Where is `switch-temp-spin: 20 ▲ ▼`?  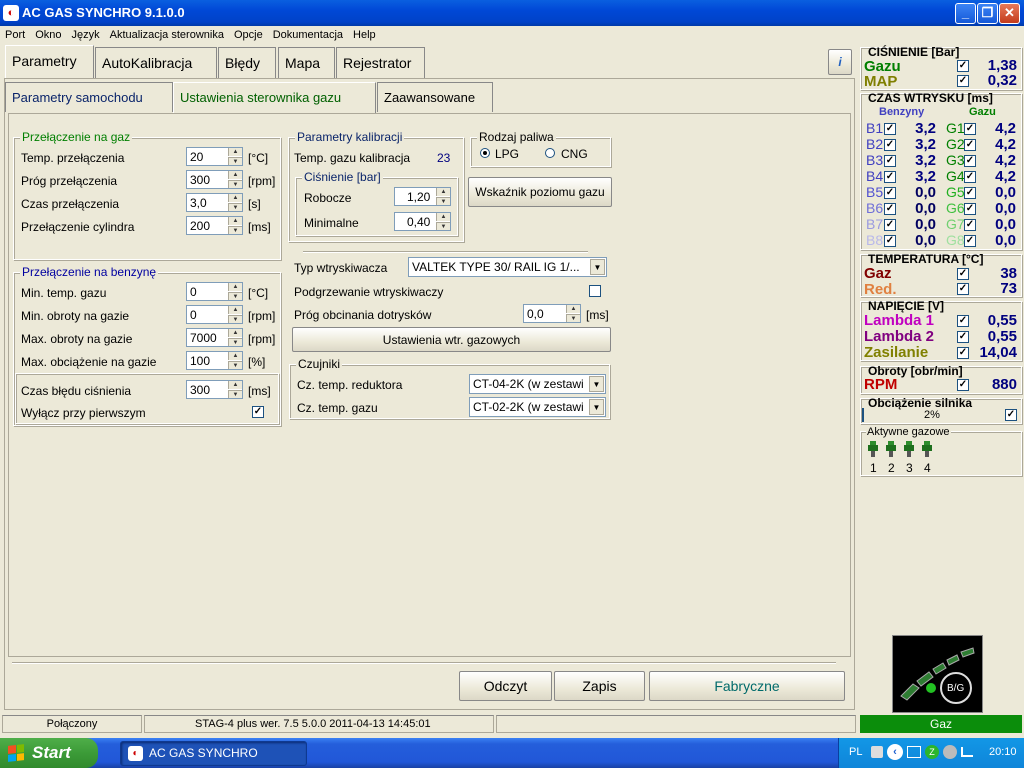 switch-temp-spin: 20 ▲ ▼ is located at coordinates (214, 156).